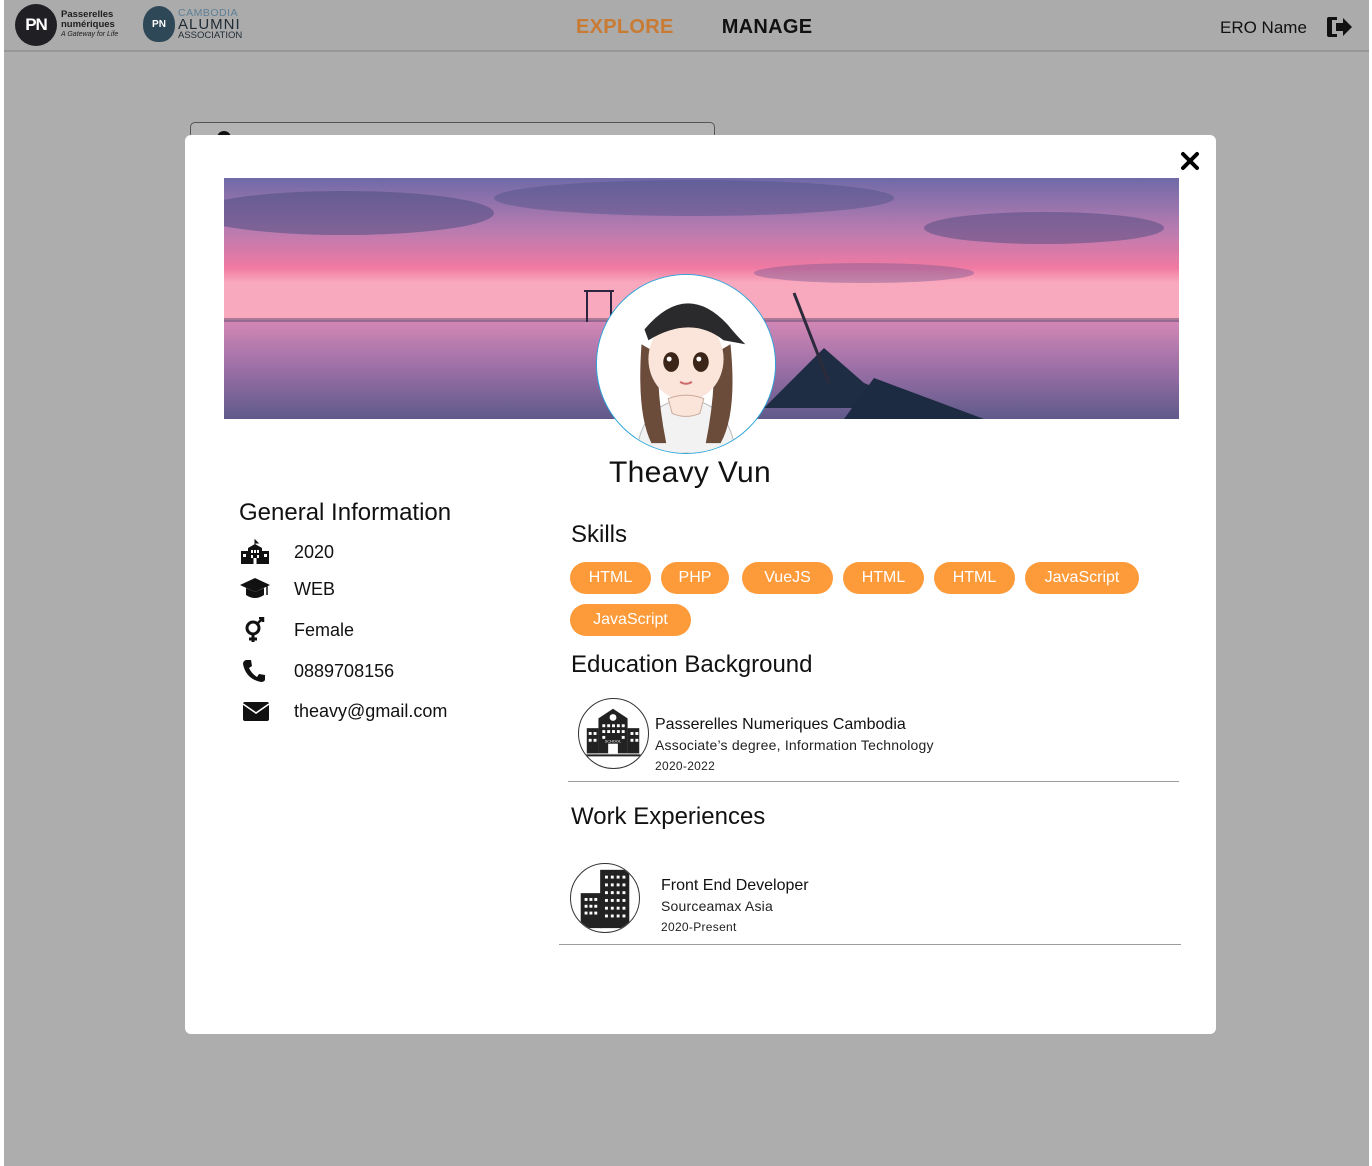  I want to click on info-phone-value: 0889708156, so click(344, 670).